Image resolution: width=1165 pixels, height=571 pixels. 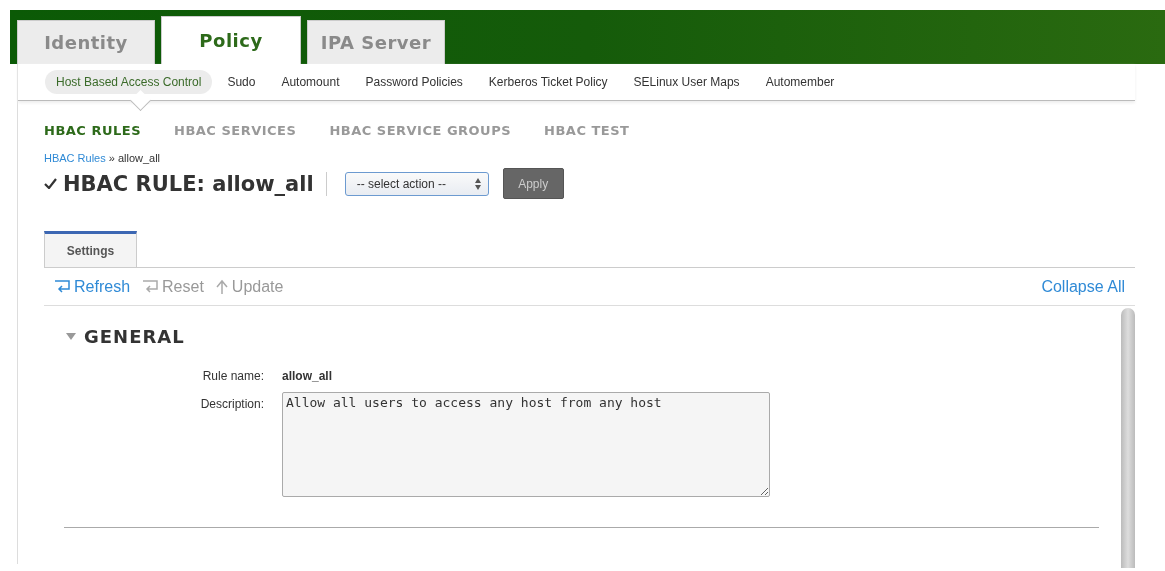 I want to click on breadcrumb-link: HBAC Rules, so click(x=75, y=158).